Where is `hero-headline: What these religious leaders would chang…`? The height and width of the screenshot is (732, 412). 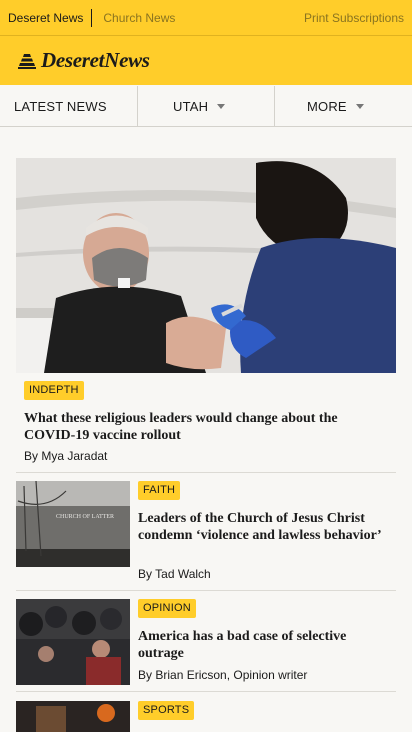
hero-headline: What these religious leaders would chang… is located at coordinates (204, 427).